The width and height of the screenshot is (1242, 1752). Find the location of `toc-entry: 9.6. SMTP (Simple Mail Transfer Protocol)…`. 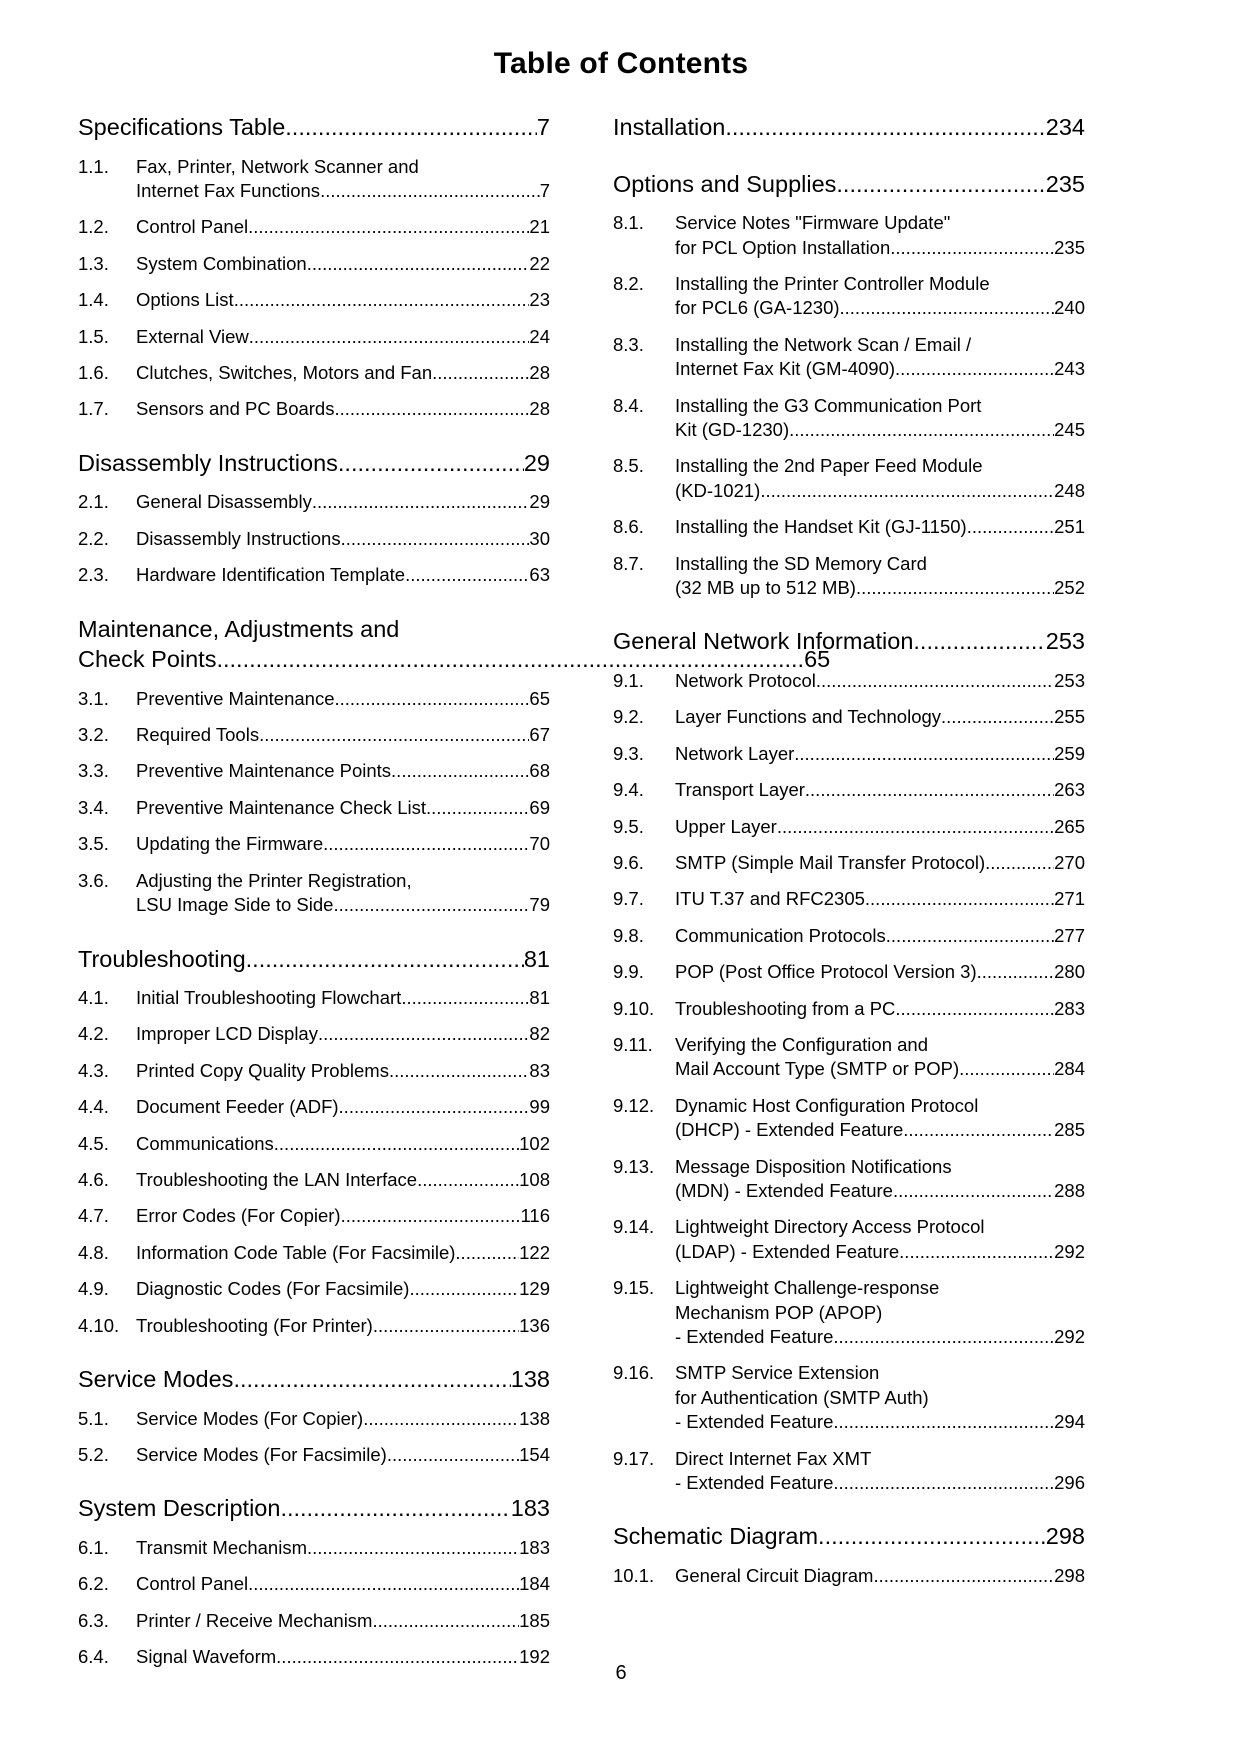

toc-entry: 9.6. SMTP (Simple Mail Transfer Protocol)… is located at coordinates (849, 863).